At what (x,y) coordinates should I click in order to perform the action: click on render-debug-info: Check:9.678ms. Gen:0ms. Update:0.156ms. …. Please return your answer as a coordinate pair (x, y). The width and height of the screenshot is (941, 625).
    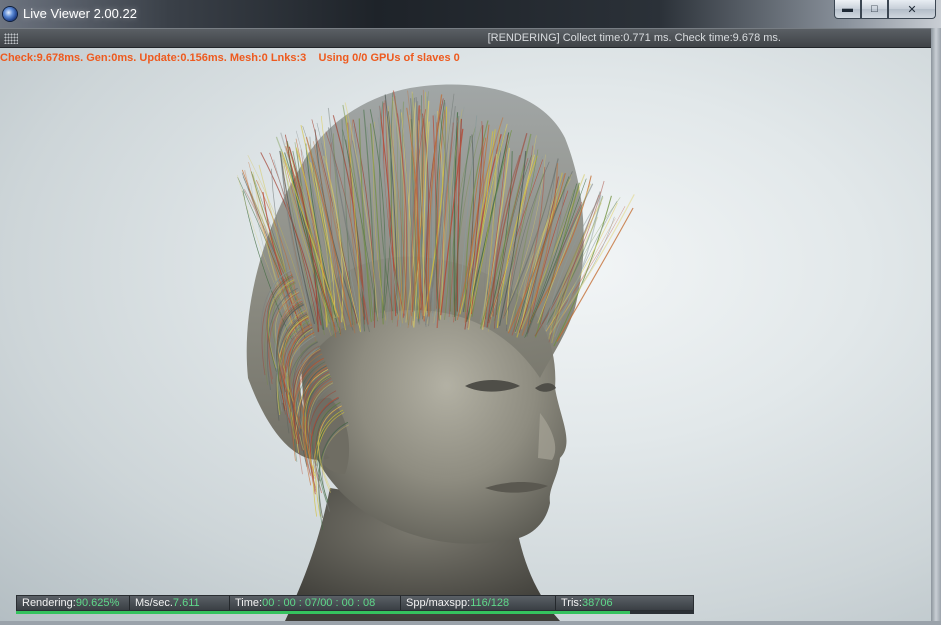
    Looking at the image, I should click on (230, 58).